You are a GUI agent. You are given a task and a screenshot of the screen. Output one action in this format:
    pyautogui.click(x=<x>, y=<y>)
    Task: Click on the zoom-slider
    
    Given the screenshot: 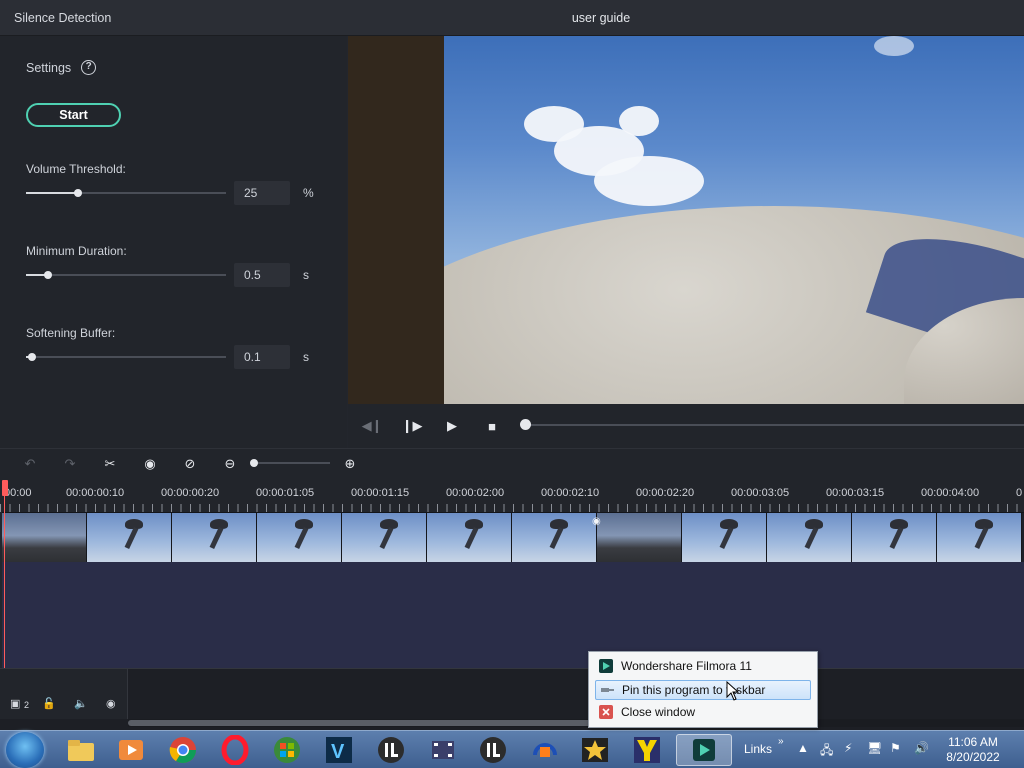 What is the action you would take?
    pyautogui.click(x=292, y=463)
    